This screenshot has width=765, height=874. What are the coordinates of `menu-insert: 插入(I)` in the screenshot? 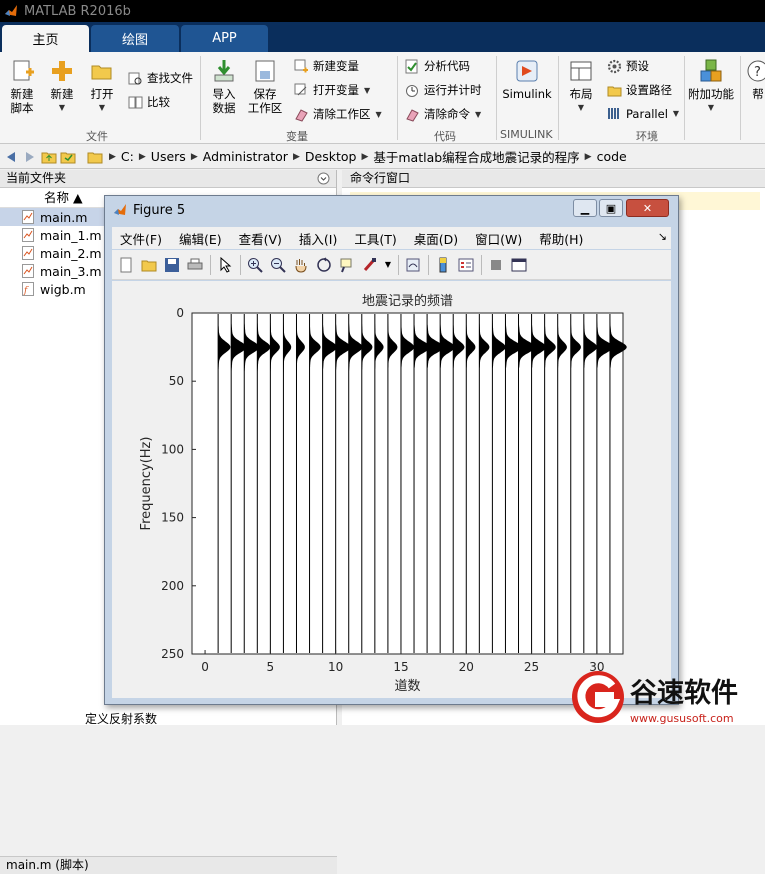 It's located at (318, 238).